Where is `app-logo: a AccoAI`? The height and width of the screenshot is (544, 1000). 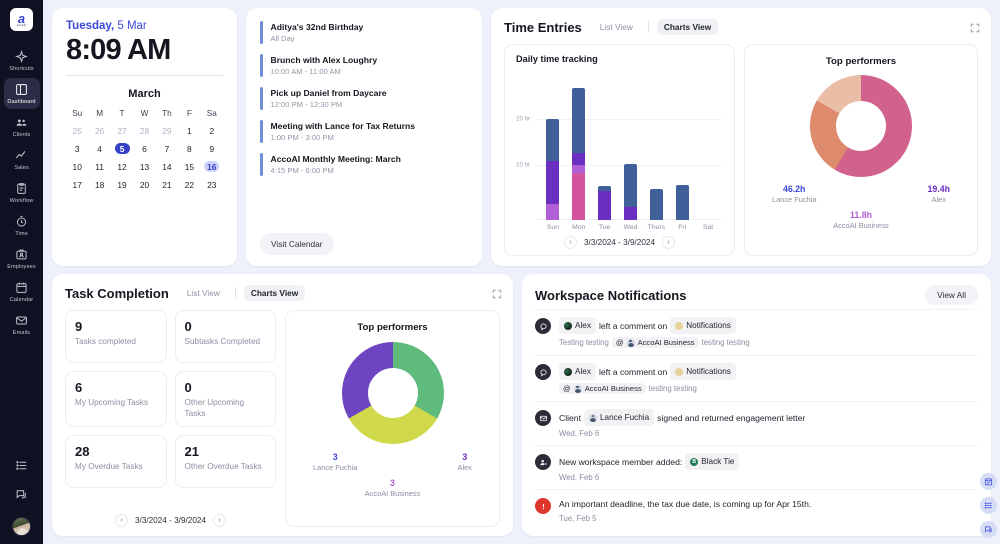
app-logo: a AccoAI is located at coordinates (21, 19).